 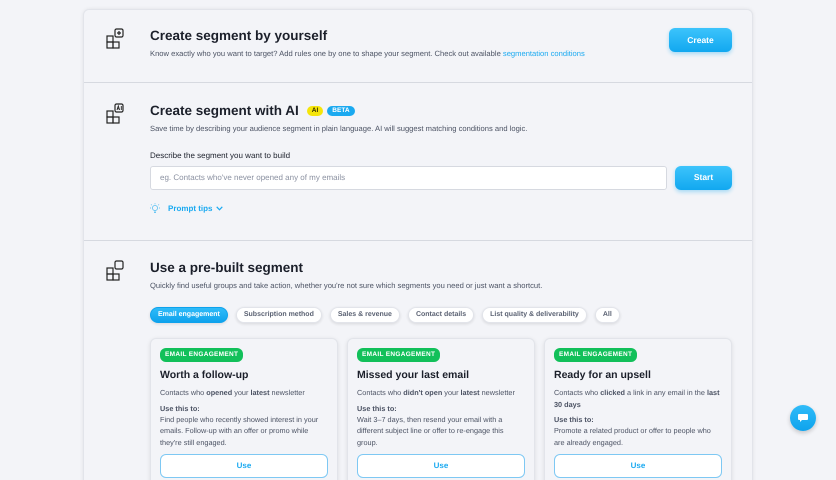 What do you see at coordinates (603, 375) in the screenshot?
I see `card-title: Ready for an upsell` at bounding box center [603, 375].